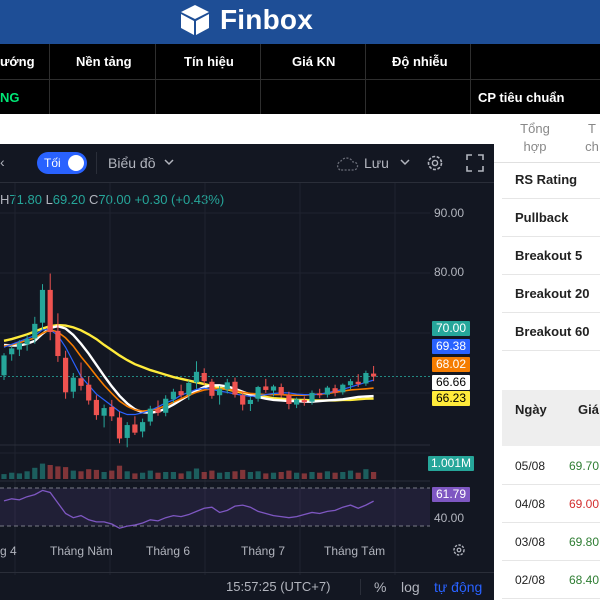 The image size is (600, 601). Describe the element at coordinates (584, 542) in the screenshot. I see `row-price: 69.80` at that location.